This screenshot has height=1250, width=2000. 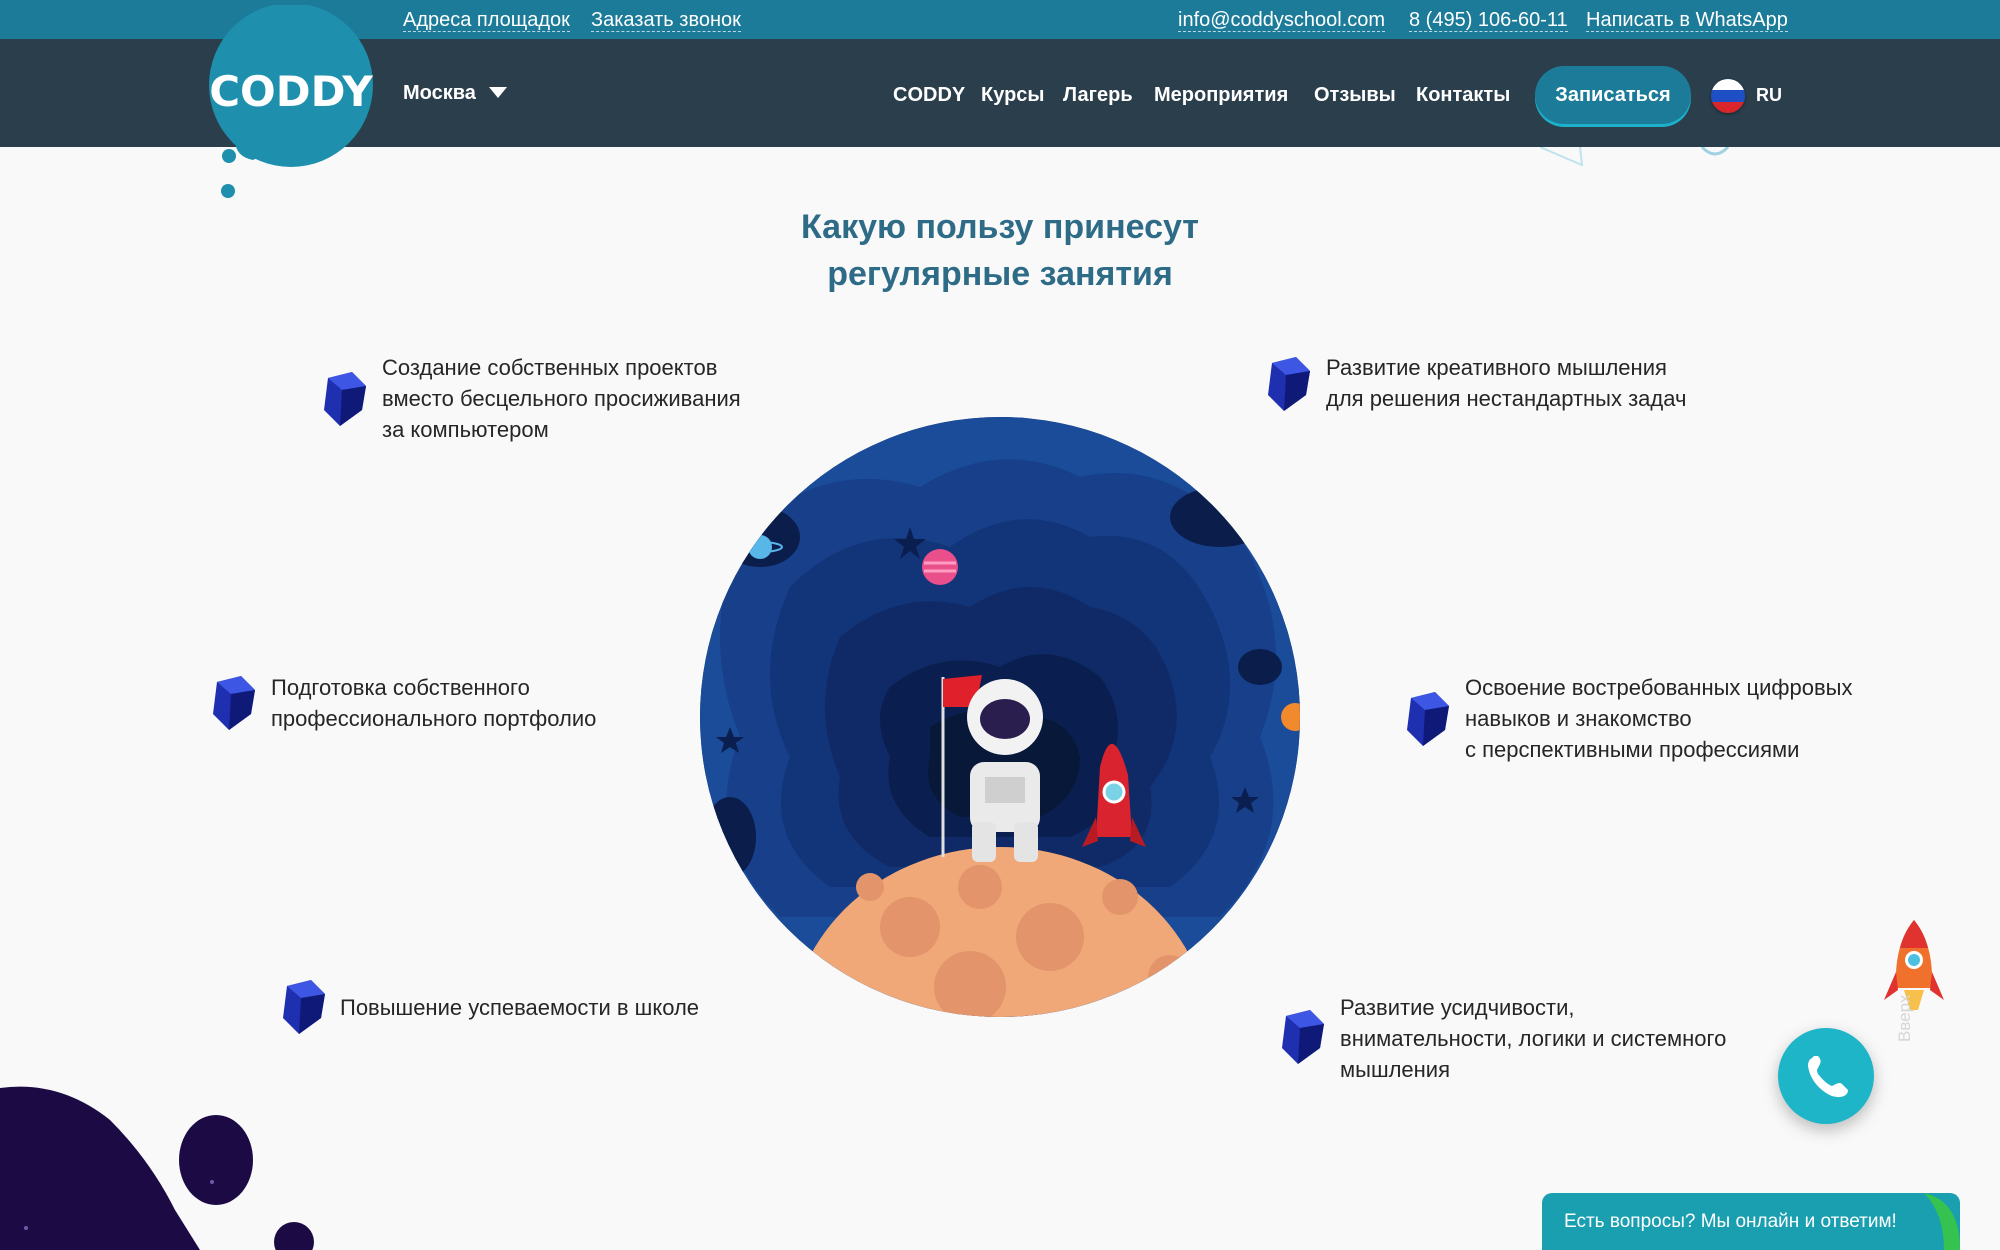 I want to click on benefit-line: Освоение востребованных цифровых, so click(x=1659, y=687).